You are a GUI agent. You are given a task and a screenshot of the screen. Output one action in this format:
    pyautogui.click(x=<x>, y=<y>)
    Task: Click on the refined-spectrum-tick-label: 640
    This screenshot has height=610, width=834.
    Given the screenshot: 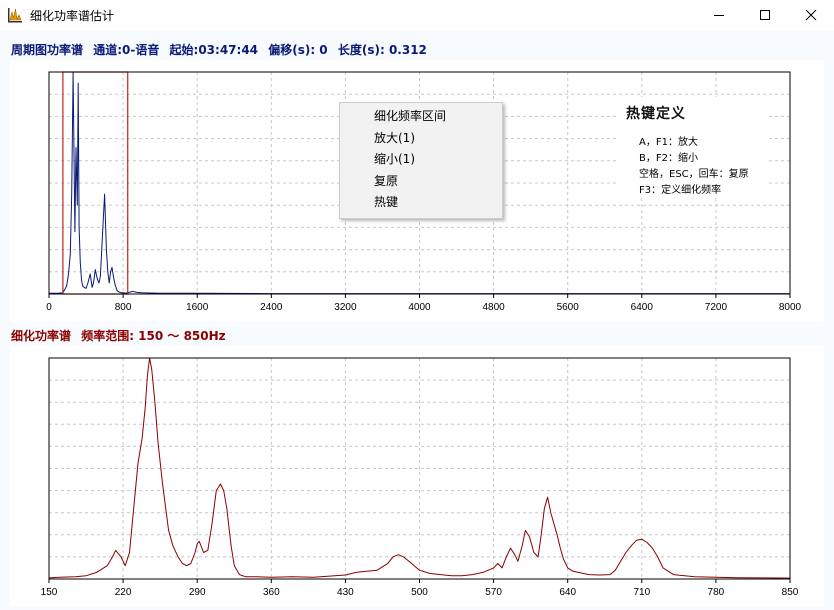 What is the action you would take?
    pyautogui.click(x=567, y=592)
    